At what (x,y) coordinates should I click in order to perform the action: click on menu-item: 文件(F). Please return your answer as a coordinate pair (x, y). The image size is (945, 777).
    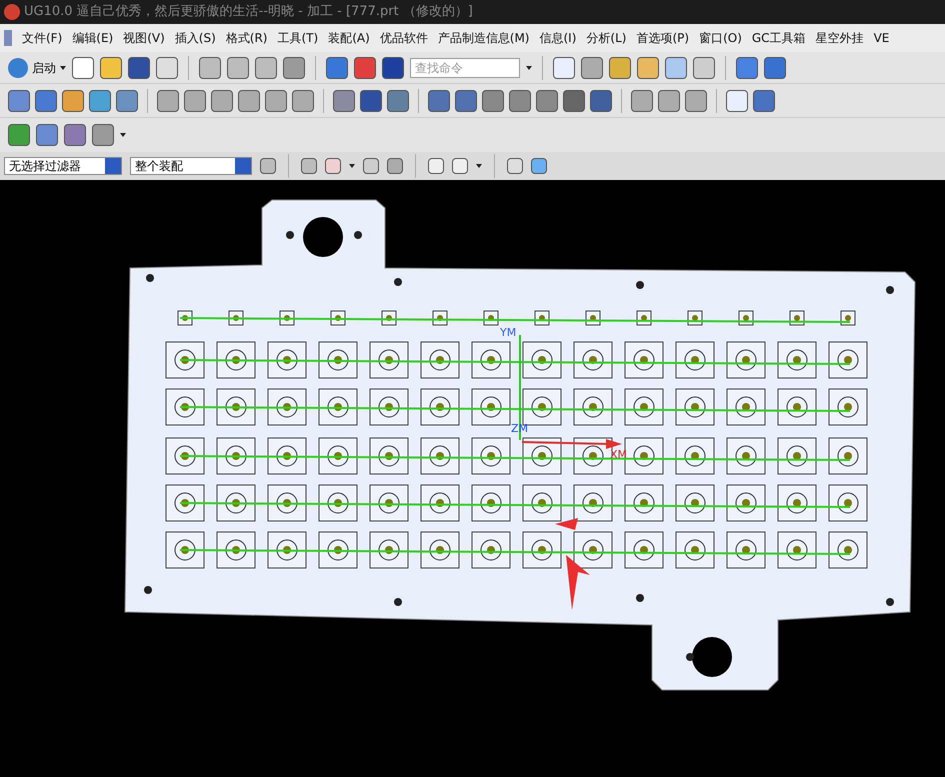
    Looking at the image, I should click on (42, 38).